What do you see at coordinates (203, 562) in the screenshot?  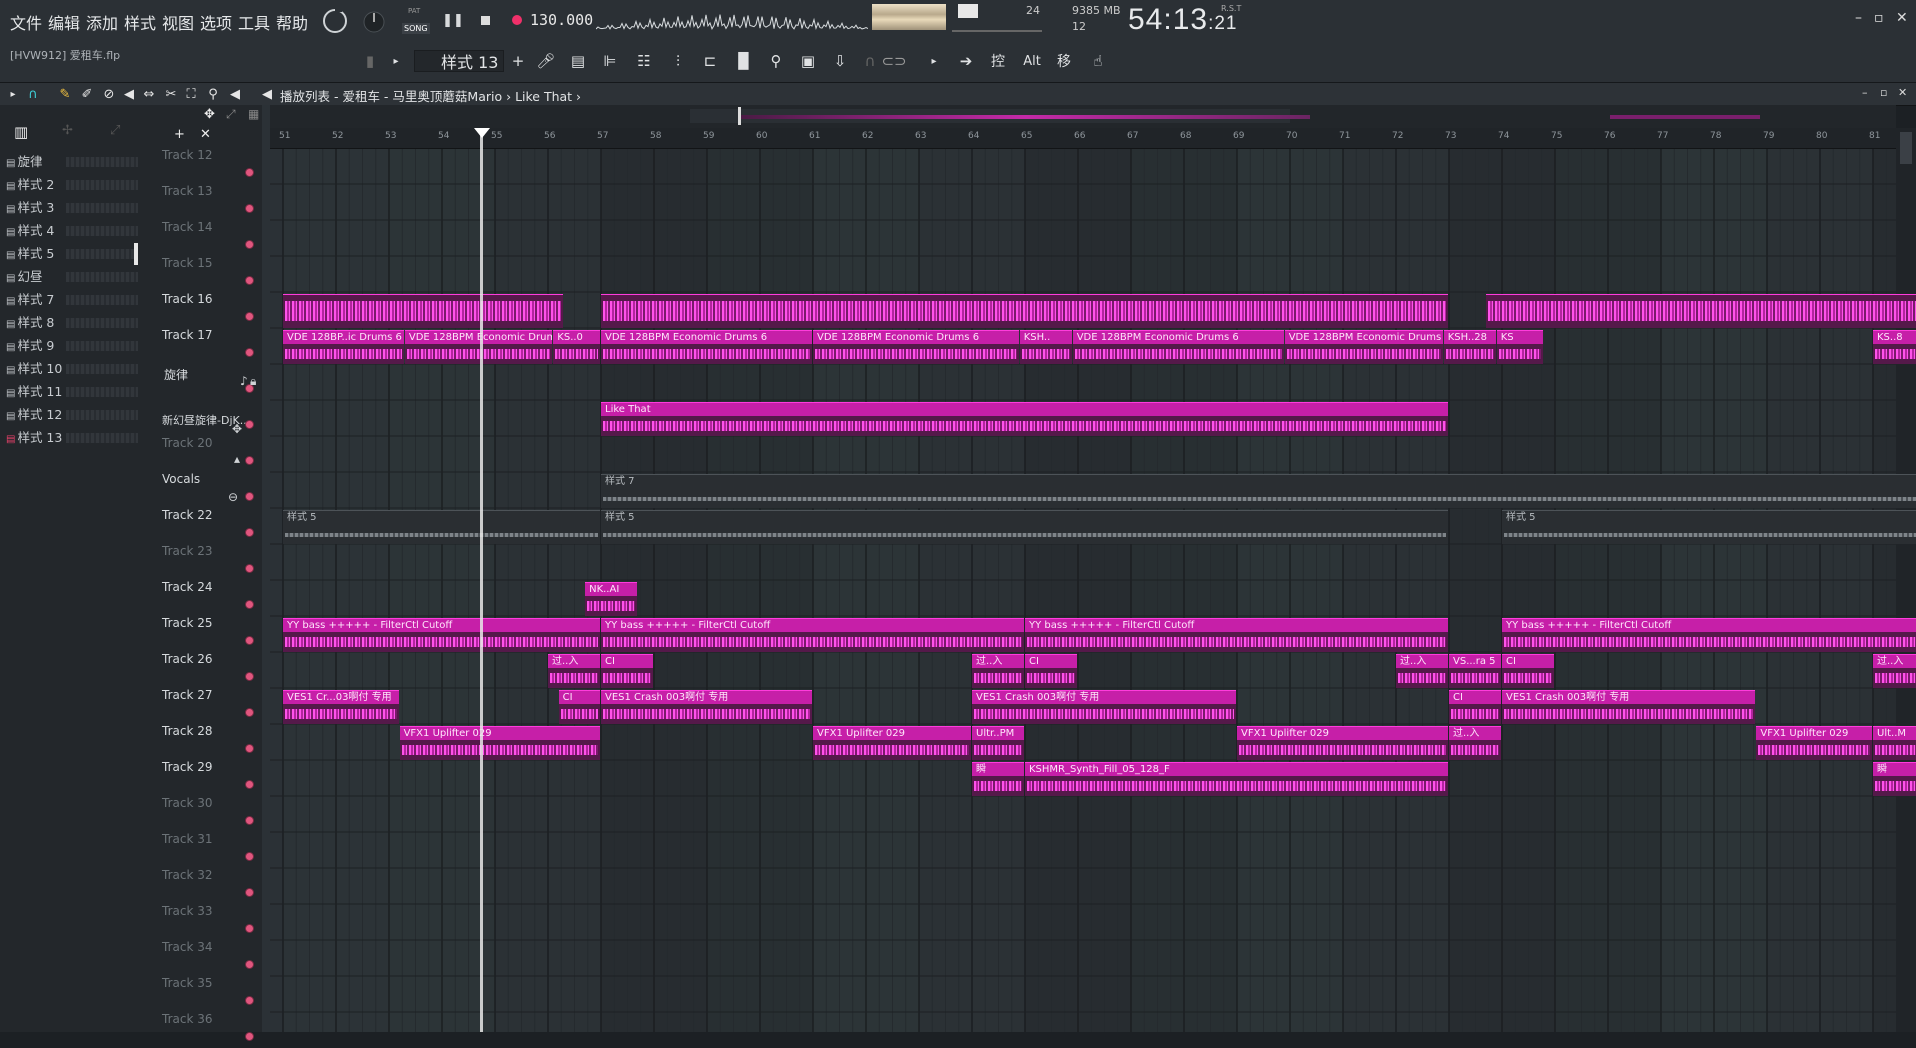 I see `track-header: Track 23` at bounding box center [203, 562].